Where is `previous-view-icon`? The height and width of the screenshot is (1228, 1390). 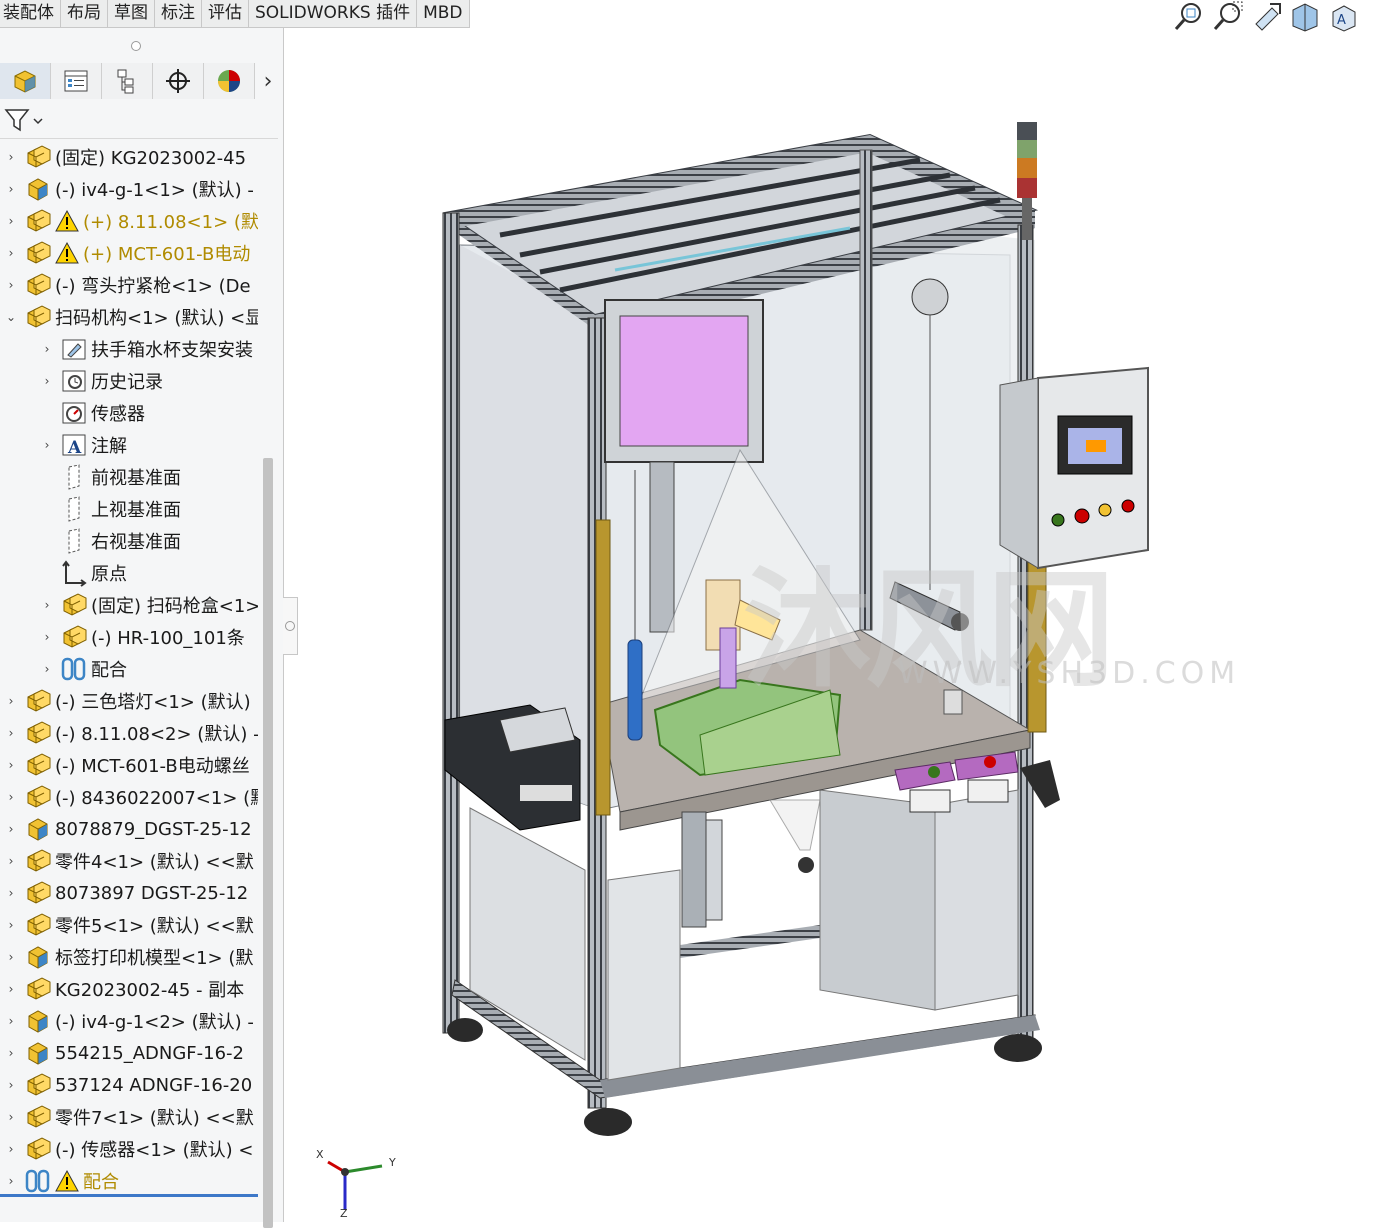 previous-view-icon is located at coordinates (1266, 16).